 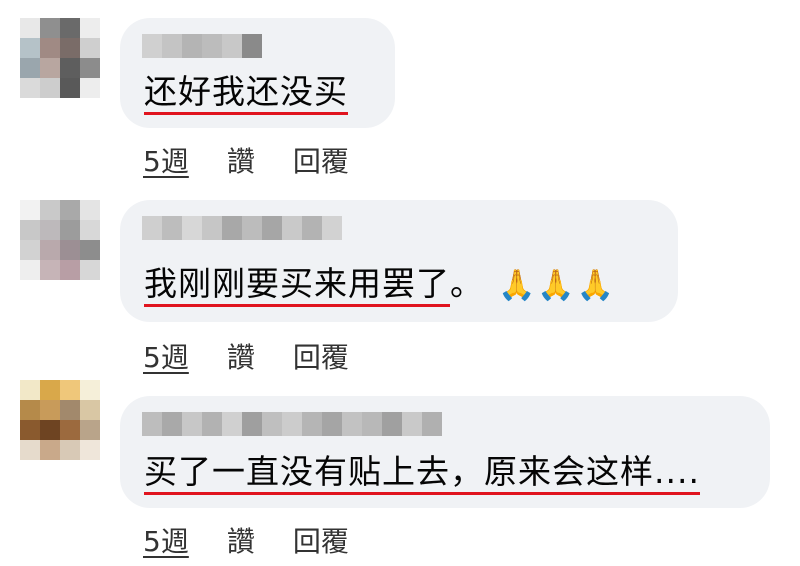 What do you see at coordinates (166, 540) in the screenshot?
I see `timestamp-link: 5週` at bounding box center [166, 540].